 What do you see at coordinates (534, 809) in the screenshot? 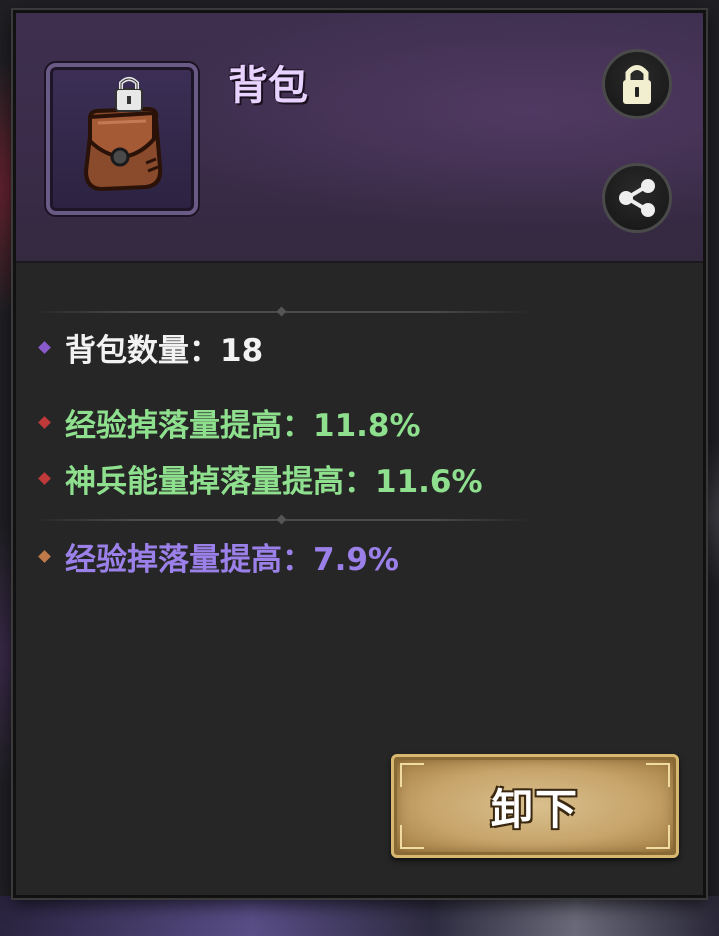
I see `unequip-label: 卸下` at bounding box center [534, 809].